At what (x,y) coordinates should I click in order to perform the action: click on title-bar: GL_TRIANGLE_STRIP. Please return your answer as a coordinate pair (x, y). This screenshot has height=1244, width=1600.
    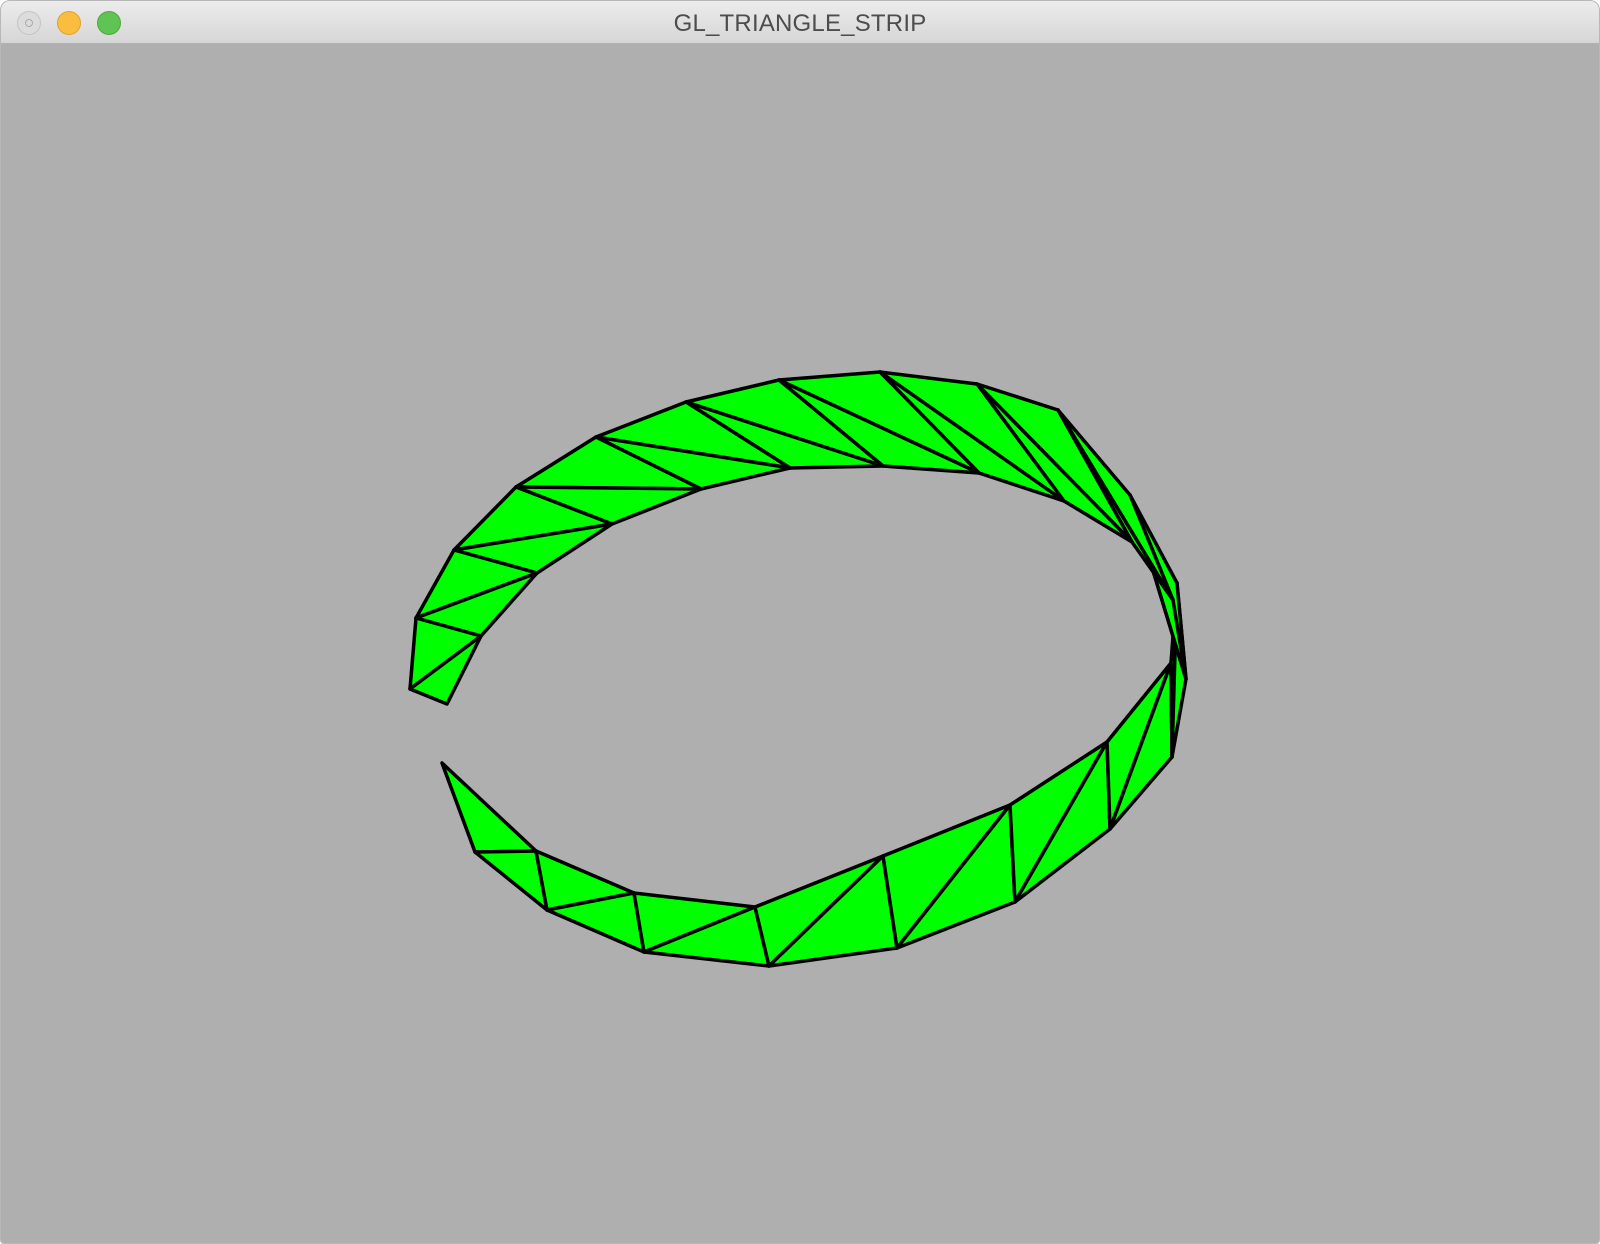
    Looking at the image, I should click on (800, 22).